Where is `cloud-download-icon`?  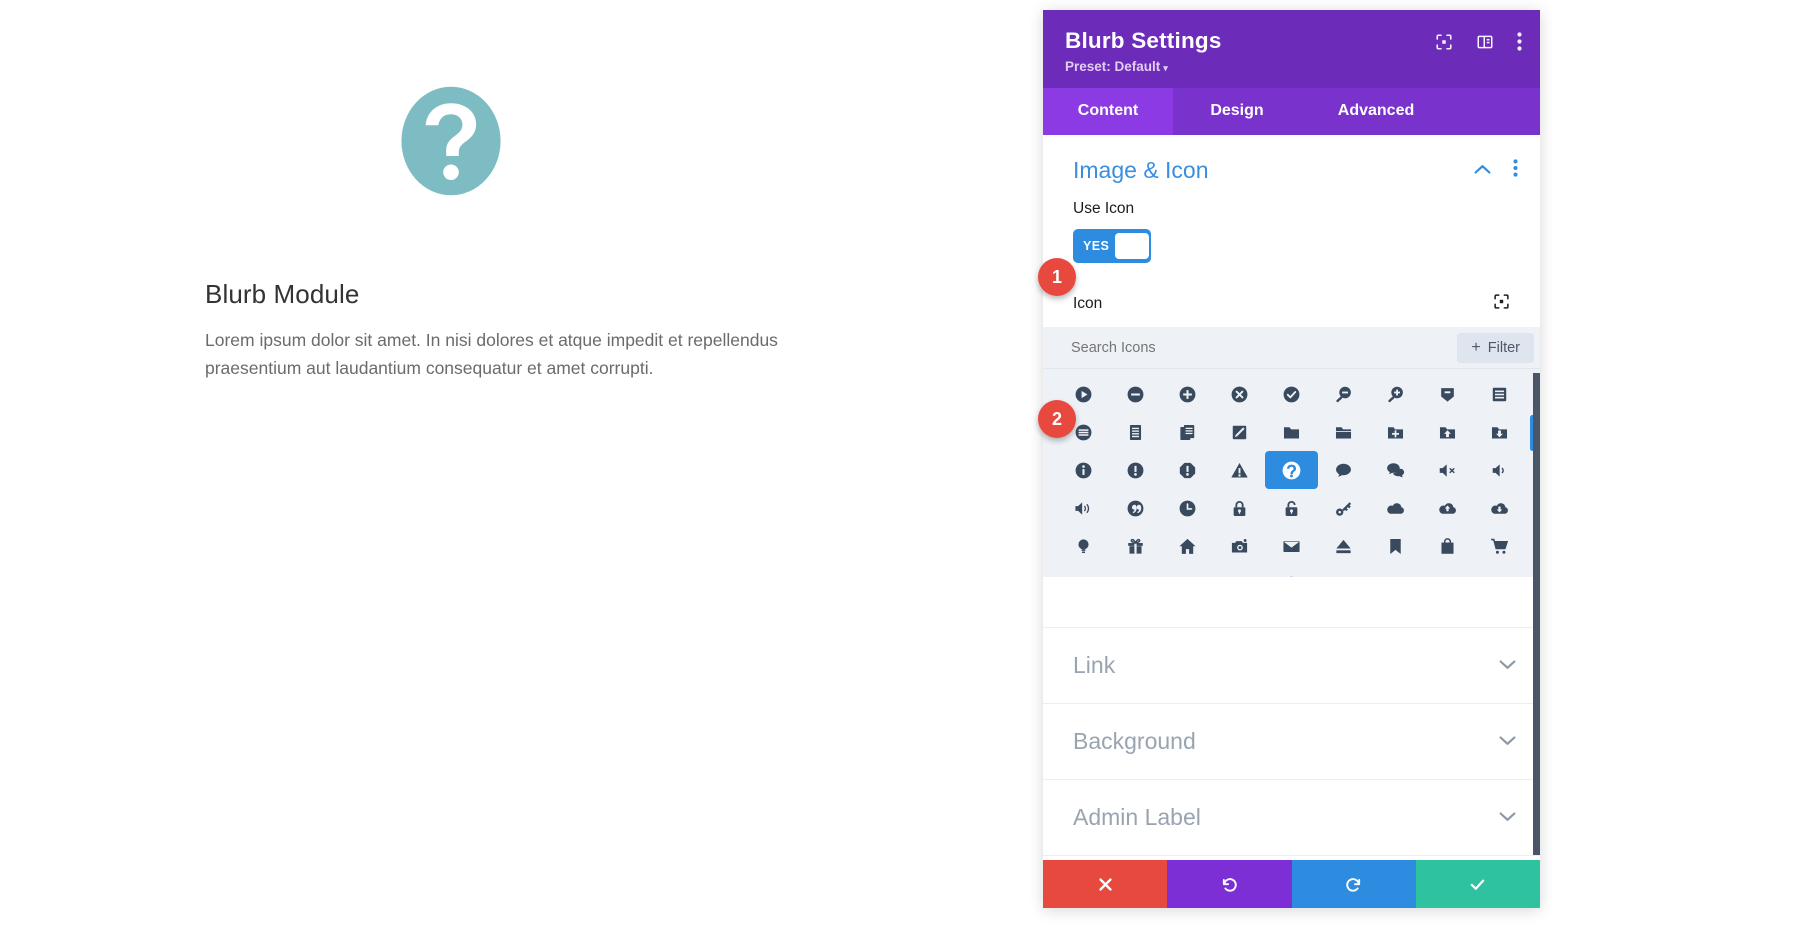 cloud-download-icon is located at coordinates (1500, 508).